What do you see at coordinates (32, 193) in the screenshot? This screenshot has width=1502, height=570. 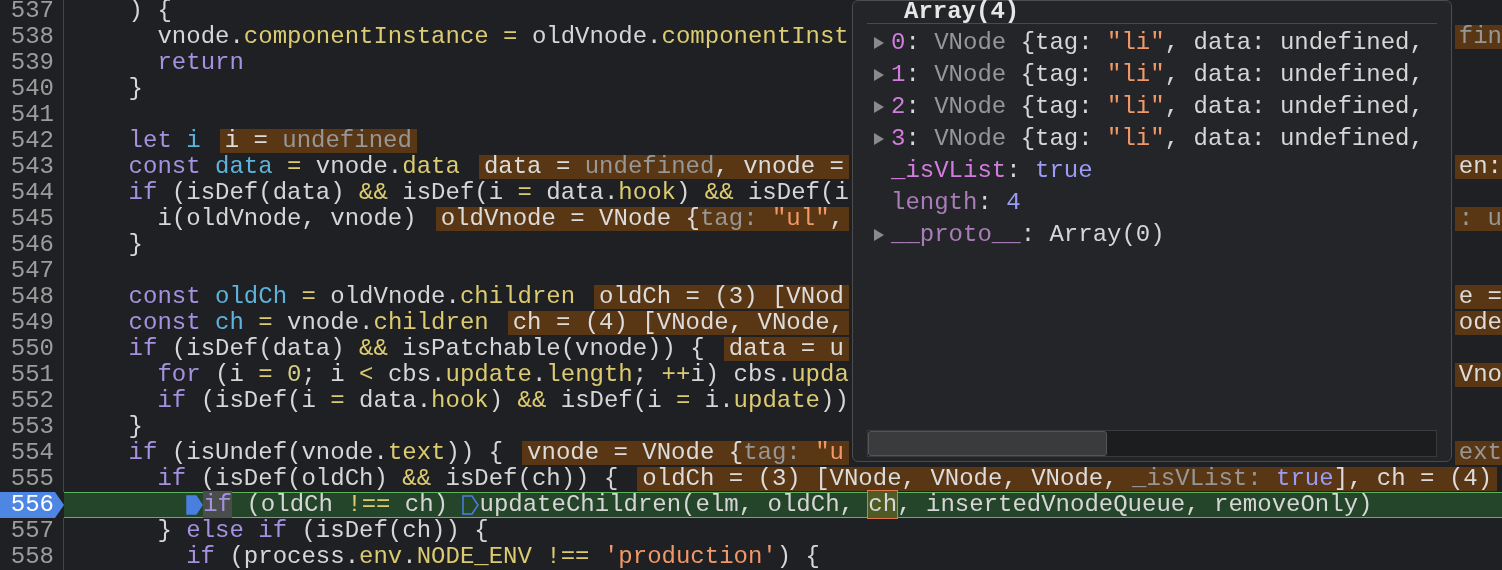 I see `line-number: 544` at bounding box center [32, 193].